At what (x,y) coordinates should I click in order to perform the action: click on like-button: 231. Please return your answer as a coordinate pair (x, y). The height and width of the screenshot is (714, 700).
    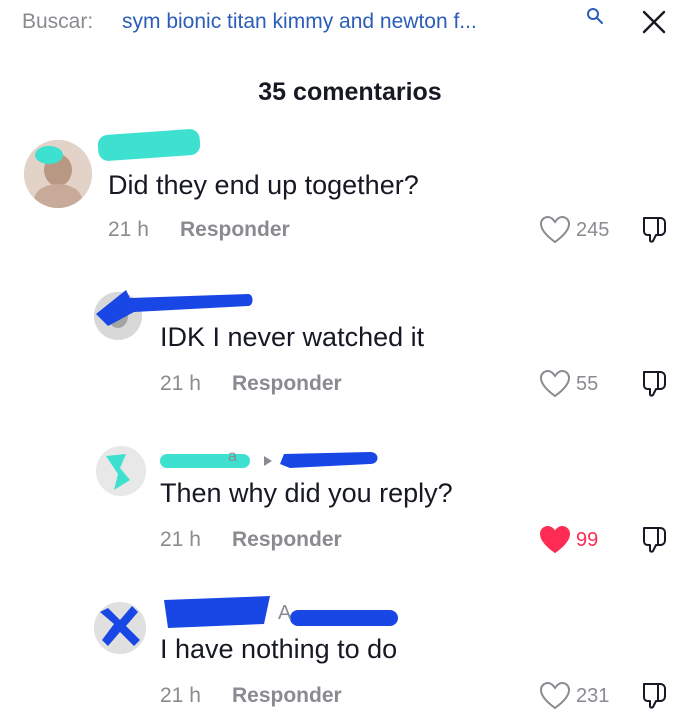
    Looking at the image, I should click on (574, 696).